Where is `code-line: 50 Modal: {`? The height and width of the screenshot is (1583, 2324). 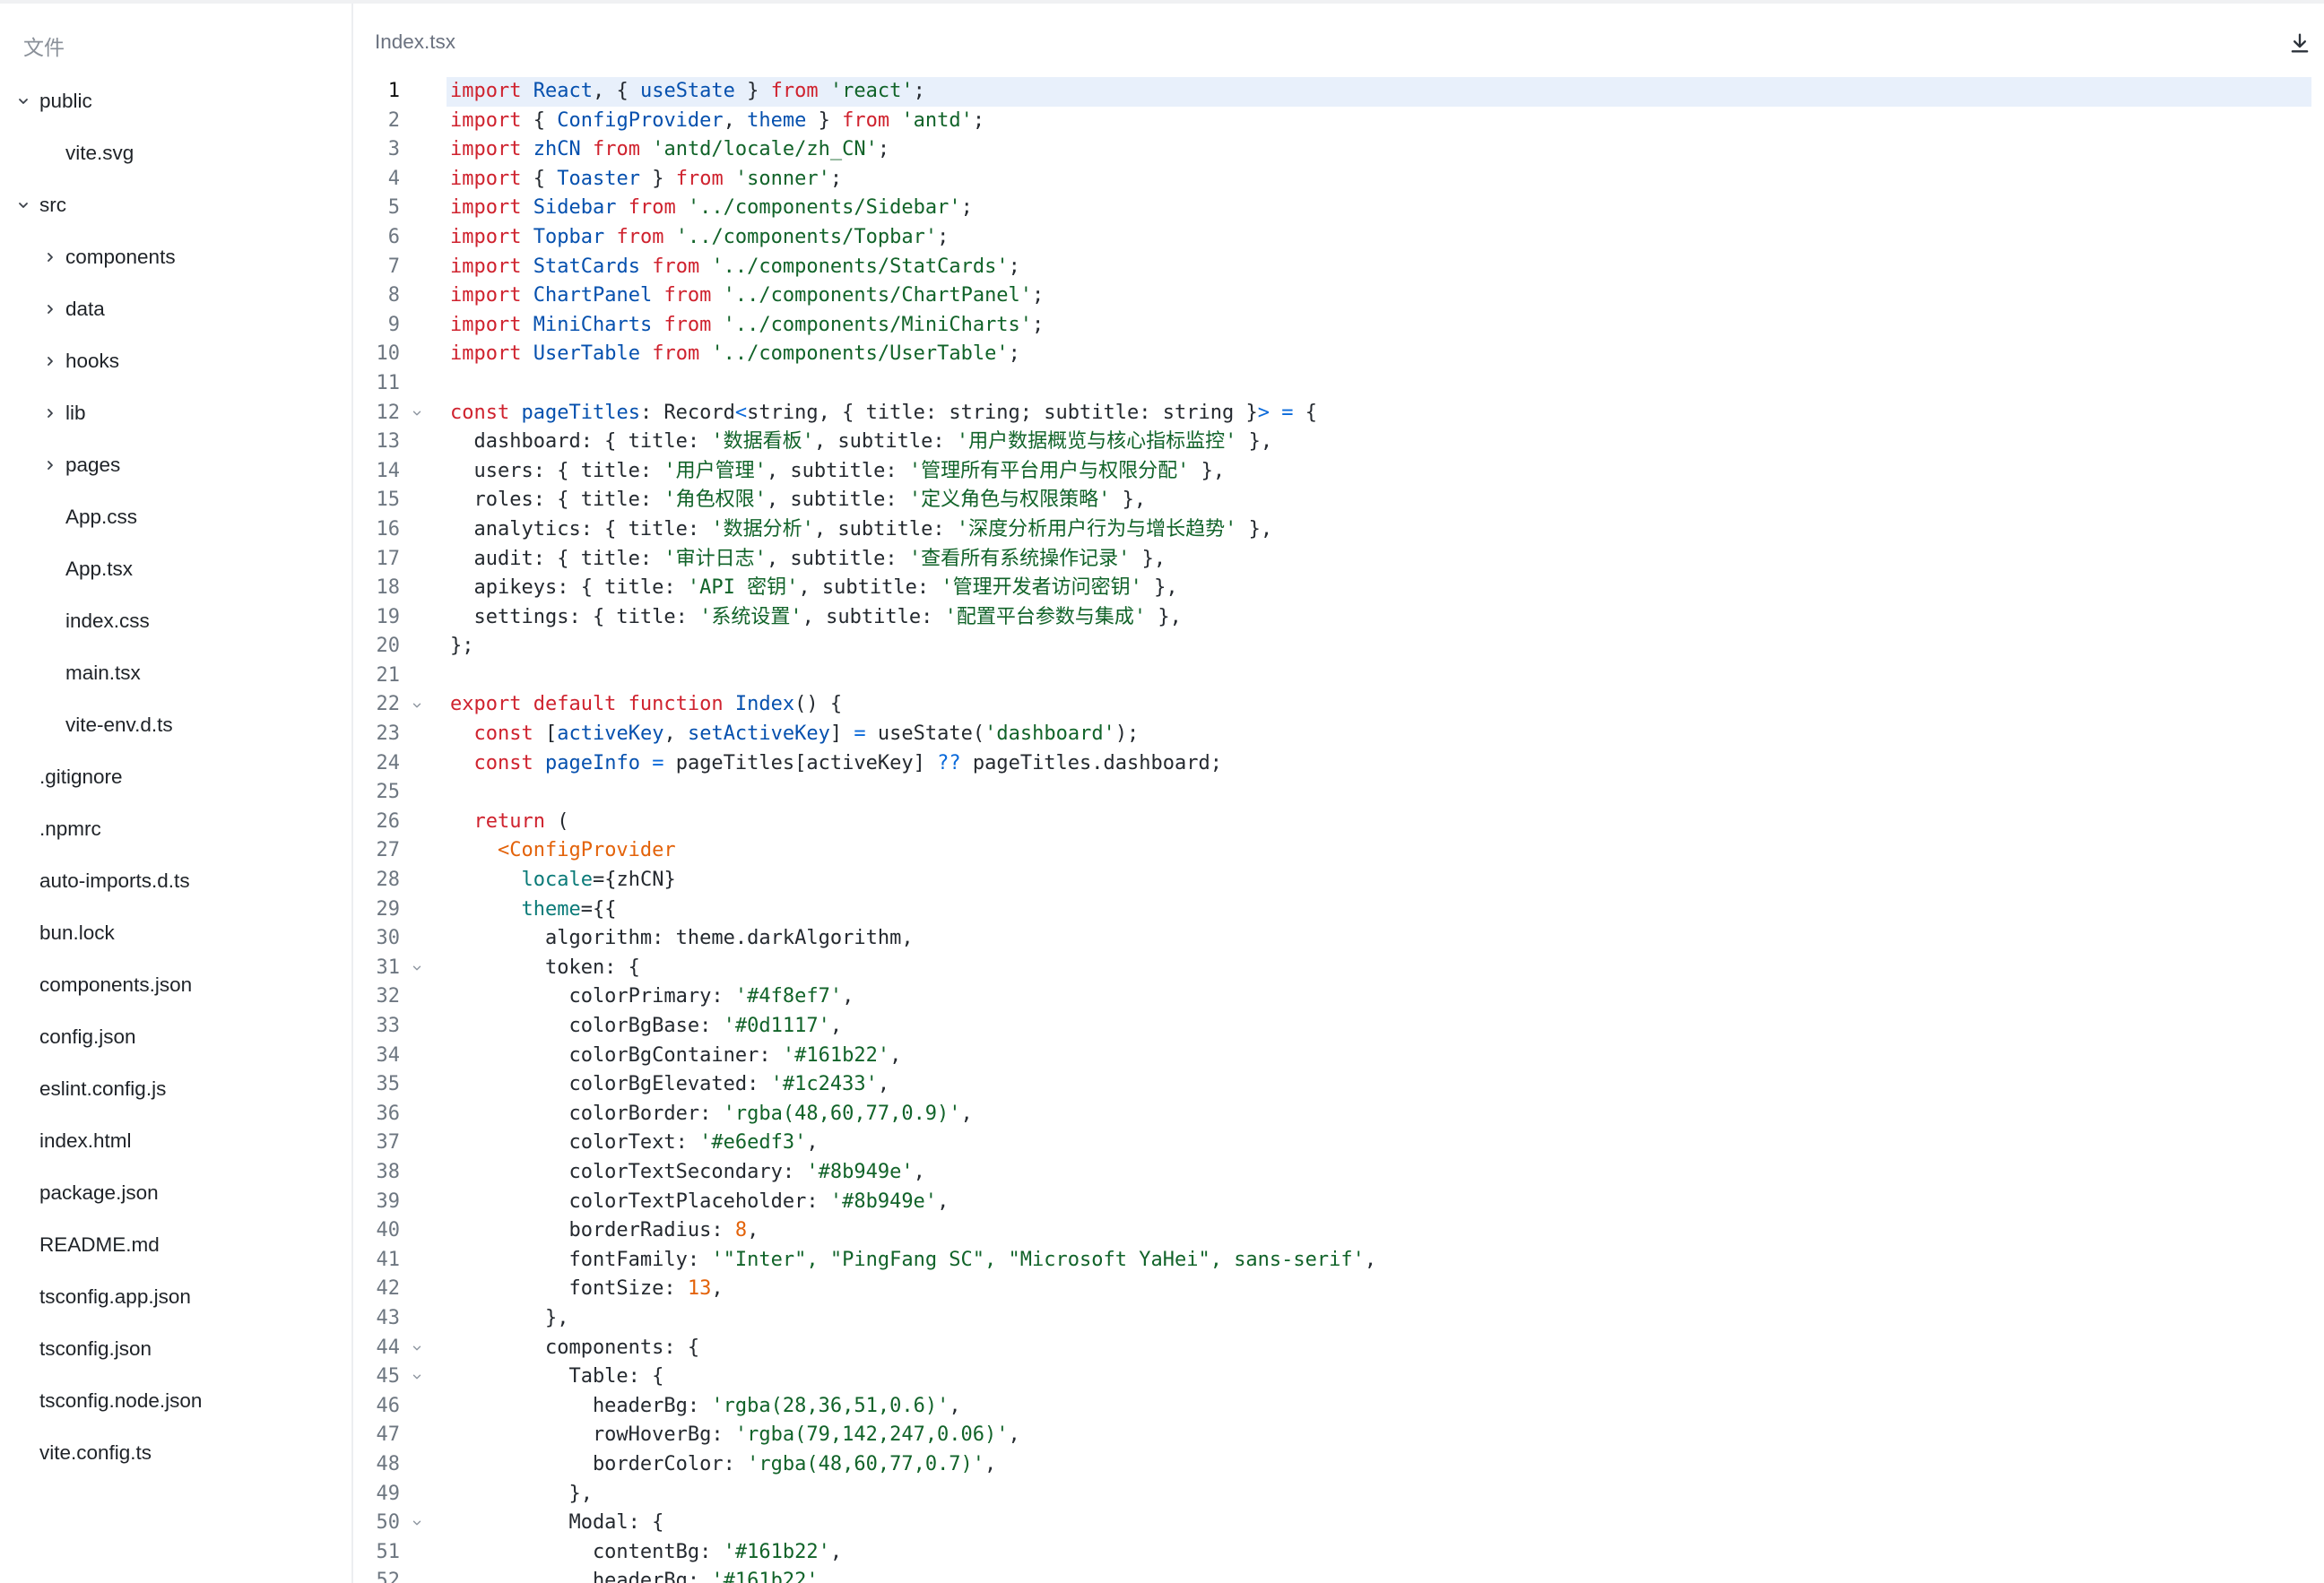
code-line: 50 Modal: { is located at coordinates (1339, 1523).